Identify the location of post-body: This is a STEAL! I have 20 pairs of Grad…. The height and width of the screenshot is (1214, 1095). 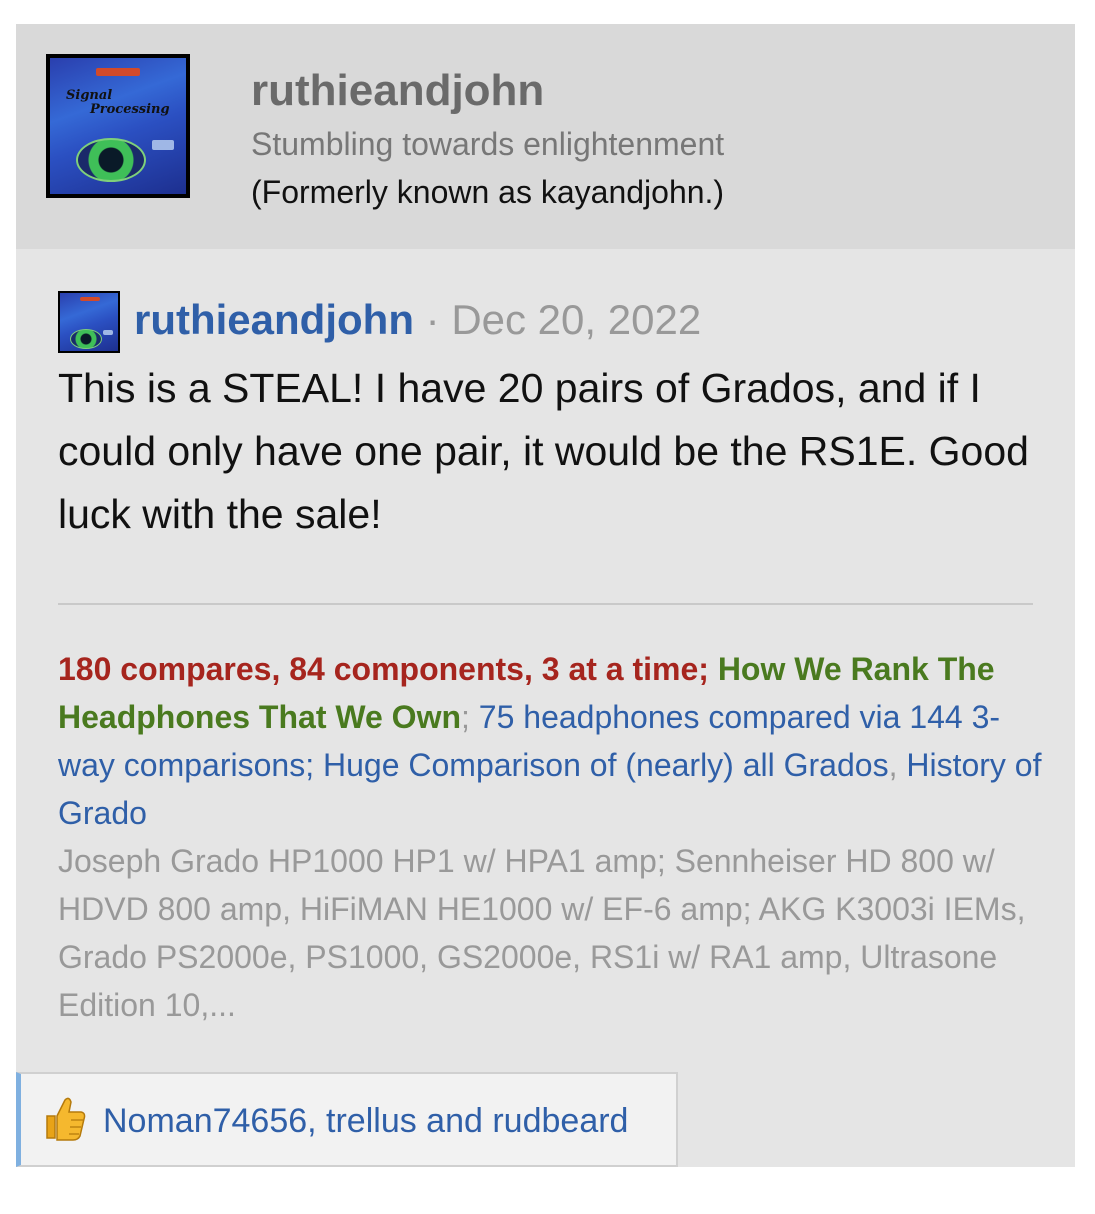
(543, 451).